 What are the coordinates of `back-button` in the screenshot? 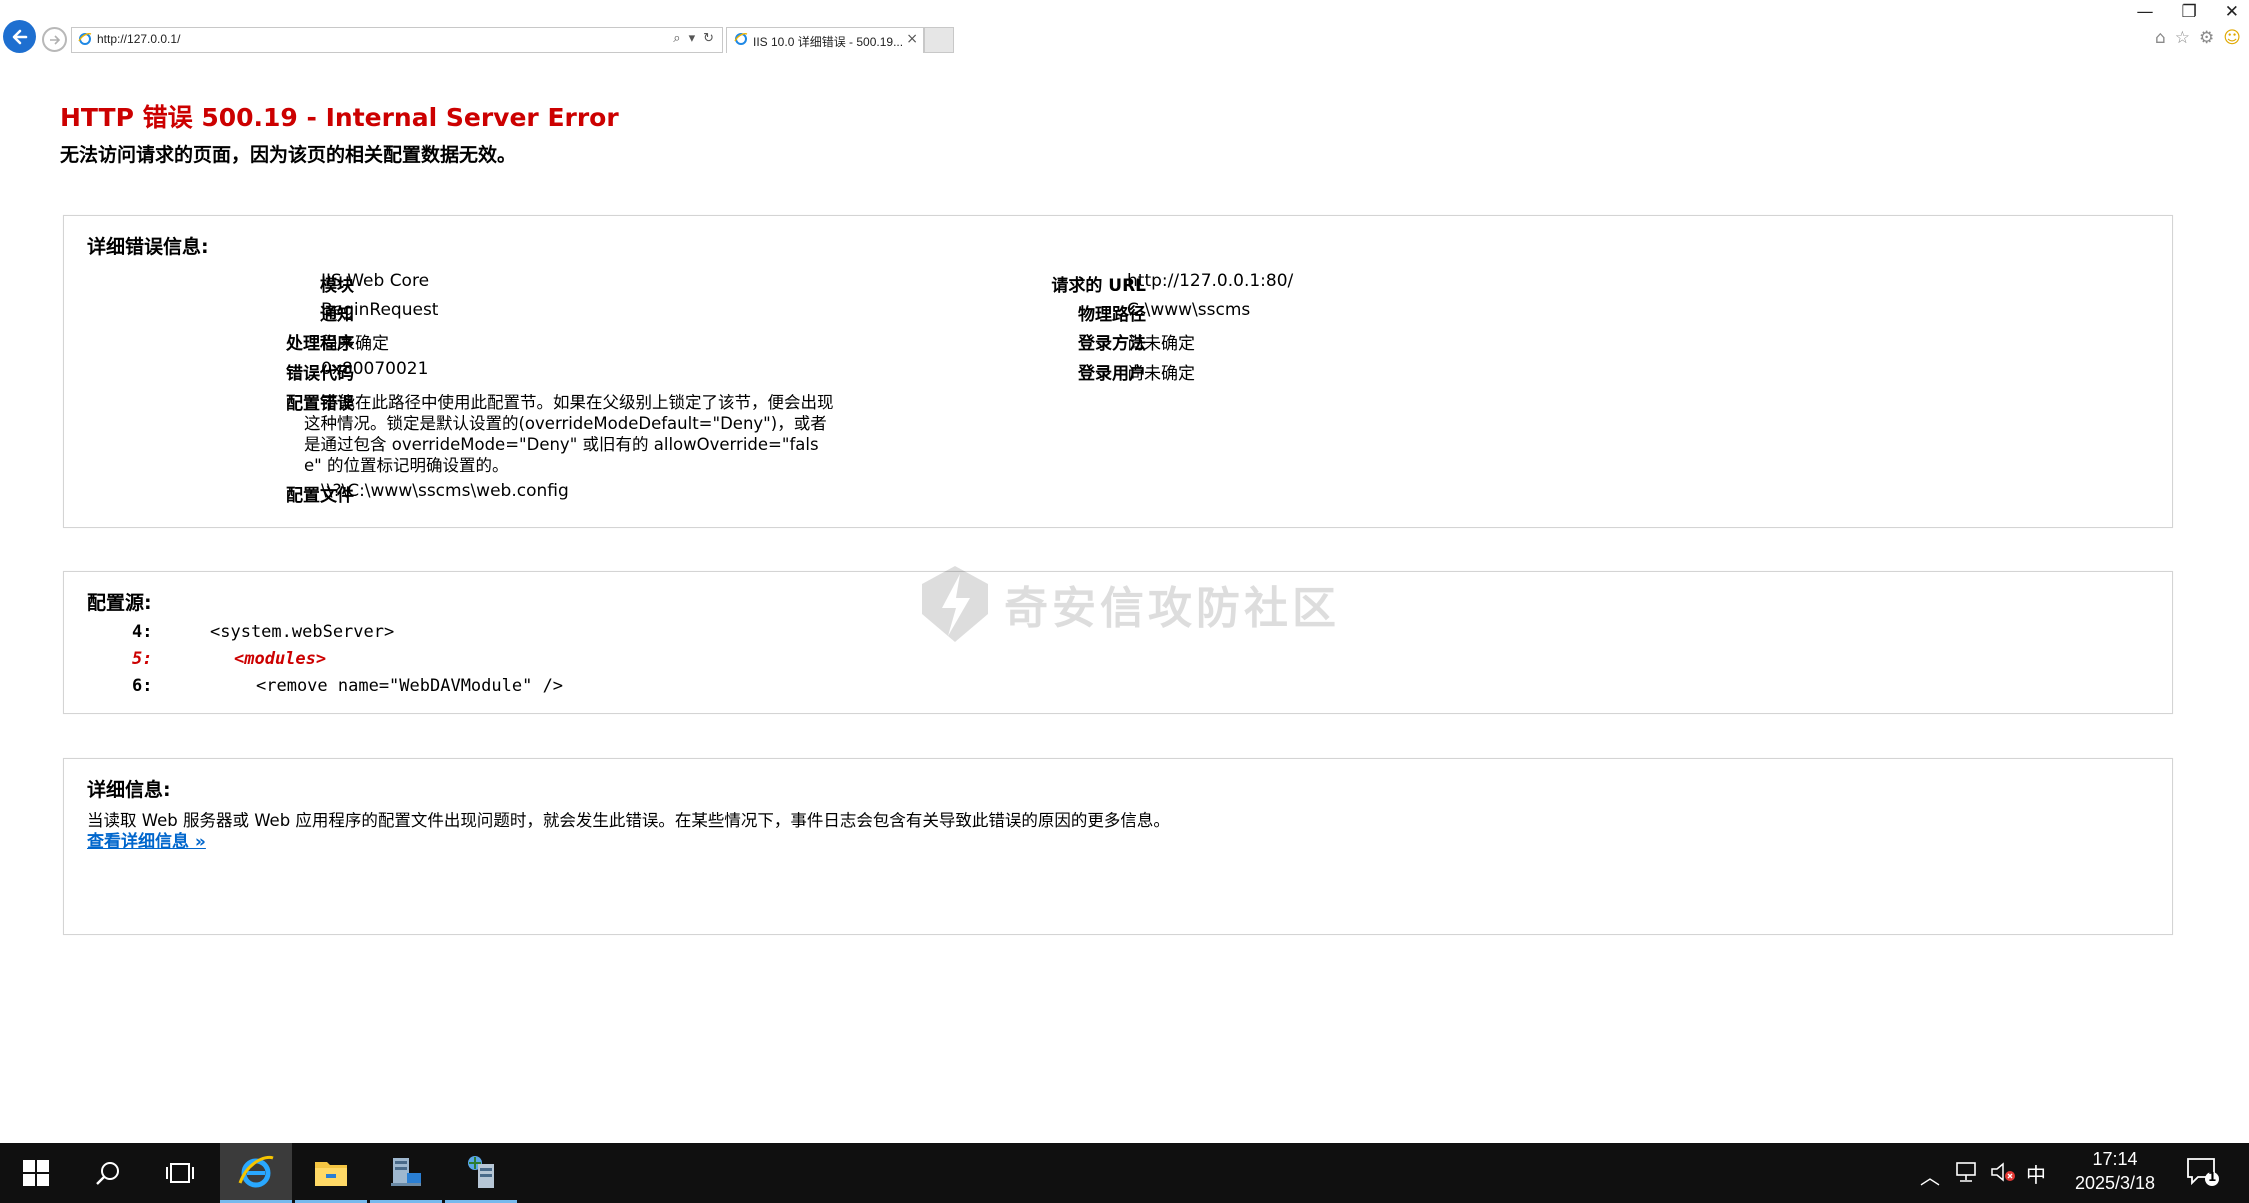 It's located at (19, 36).